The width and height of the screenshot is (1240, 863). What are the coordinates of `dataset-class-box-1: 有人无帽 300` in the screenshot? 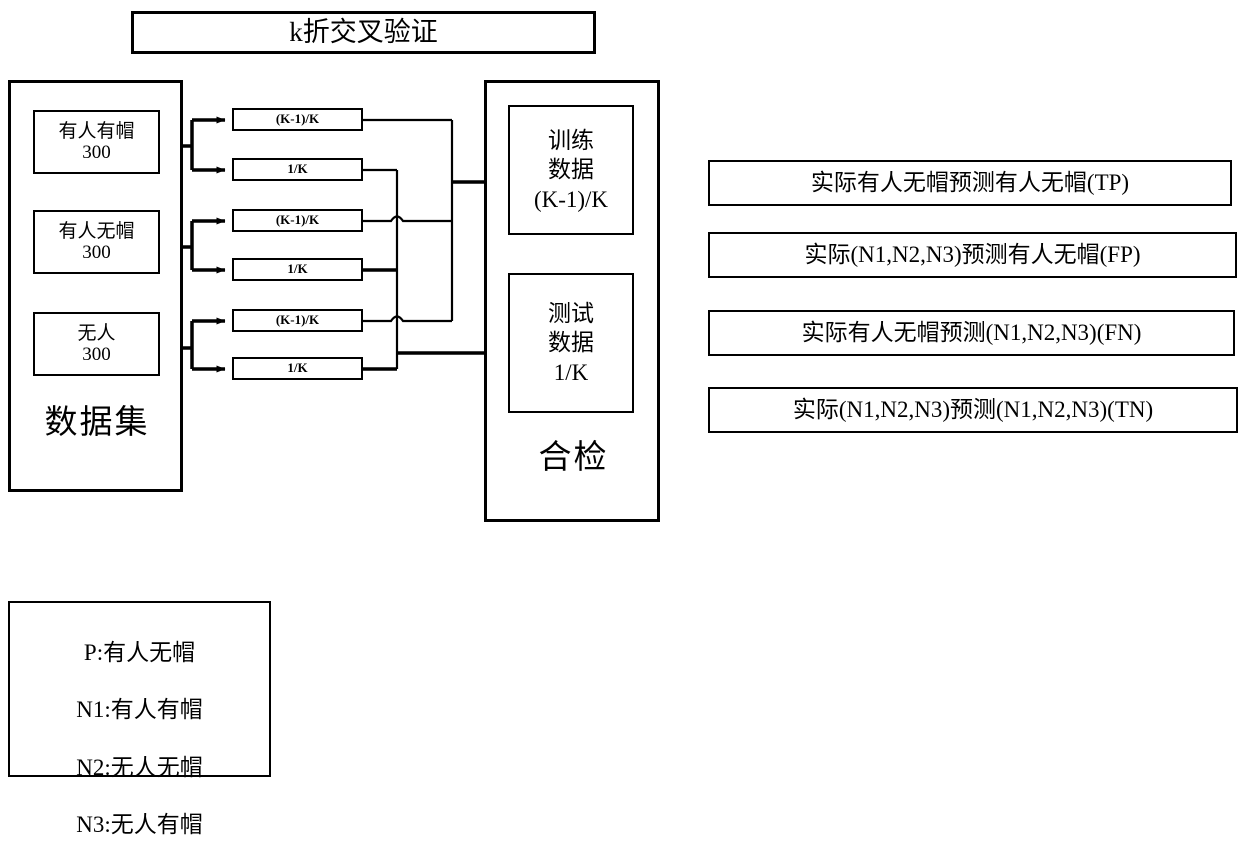 It's located at (96, 242).